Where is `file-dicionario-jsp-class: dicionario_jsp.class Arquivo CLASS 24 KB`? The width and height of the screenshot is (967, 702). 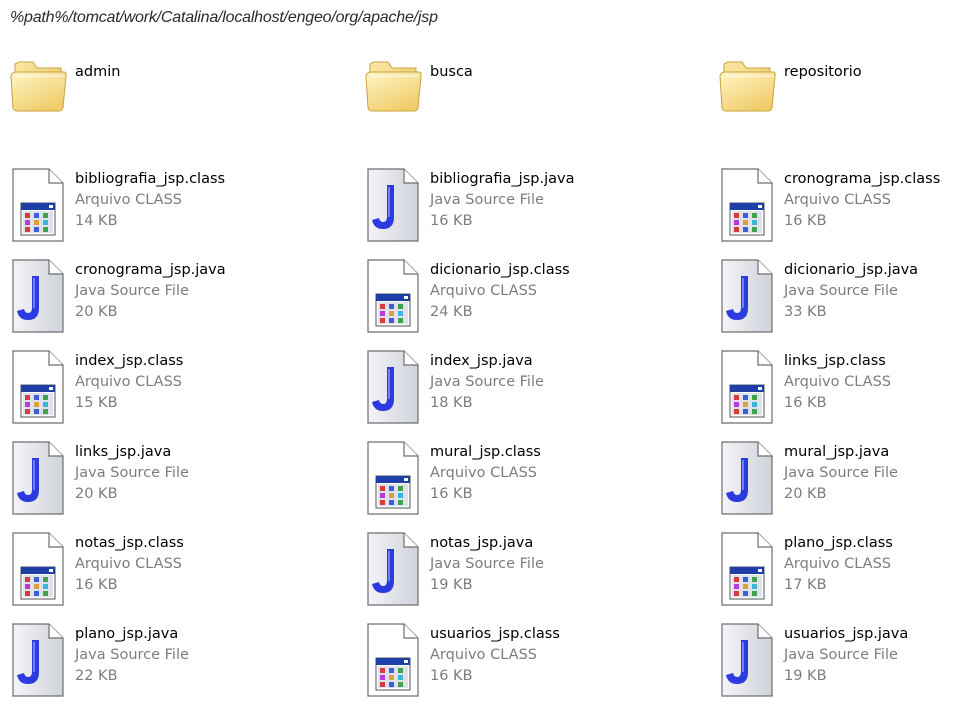
file-dicionario-jsp-class: dicionario_jsp.class Arquivo CLASS 24 KB is located at coordinates (505, 298).